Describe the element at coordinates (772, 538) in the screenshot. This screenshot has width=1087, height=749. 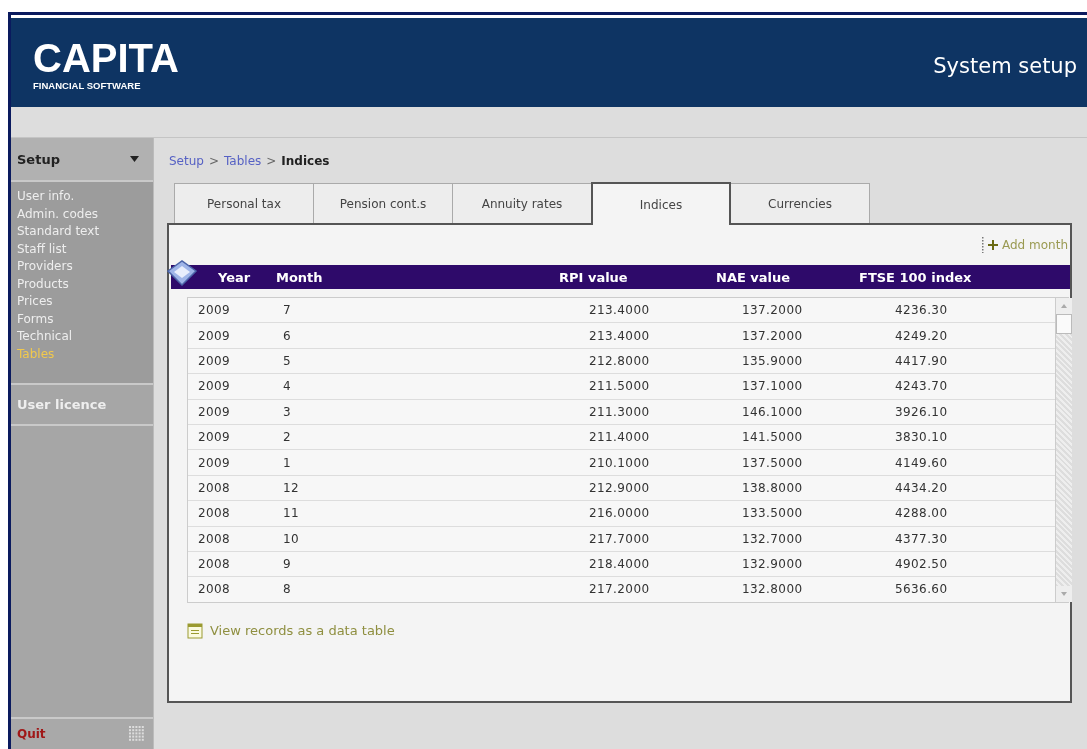
I see `table-cell-text: 132.7000` at that location.